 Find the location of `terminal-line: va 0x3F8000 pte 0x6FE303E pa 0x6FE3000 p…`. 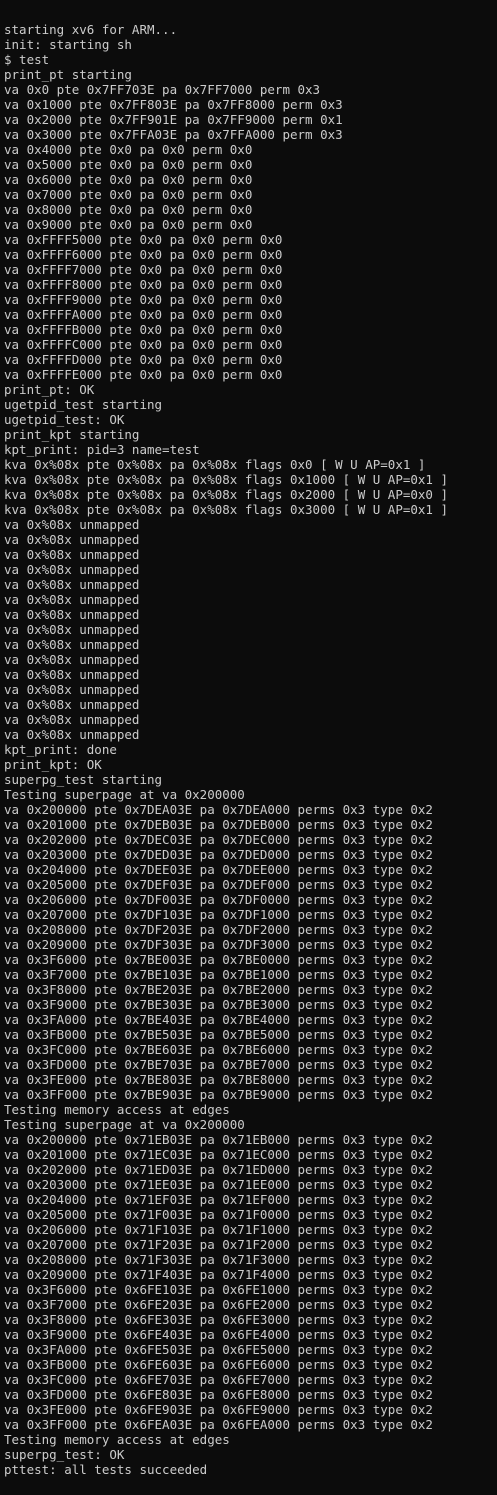

terminal-line: va 0x3F8000 pte 0x6FE303E pa 0x6FE3000 p… is located at coordinates (218, 1319).